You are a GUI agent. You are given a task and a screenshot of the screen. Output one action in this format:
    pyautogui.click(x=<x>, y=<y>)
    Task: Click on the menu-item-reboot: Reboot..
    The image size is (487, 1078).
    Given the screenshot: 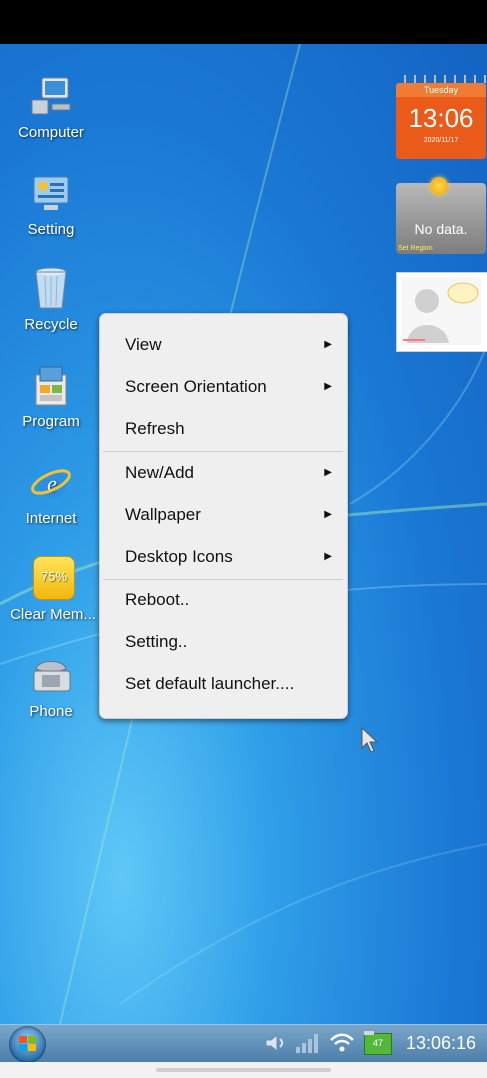 What is the action you would take?
    pyautogui.click(x=223, y=600)
    